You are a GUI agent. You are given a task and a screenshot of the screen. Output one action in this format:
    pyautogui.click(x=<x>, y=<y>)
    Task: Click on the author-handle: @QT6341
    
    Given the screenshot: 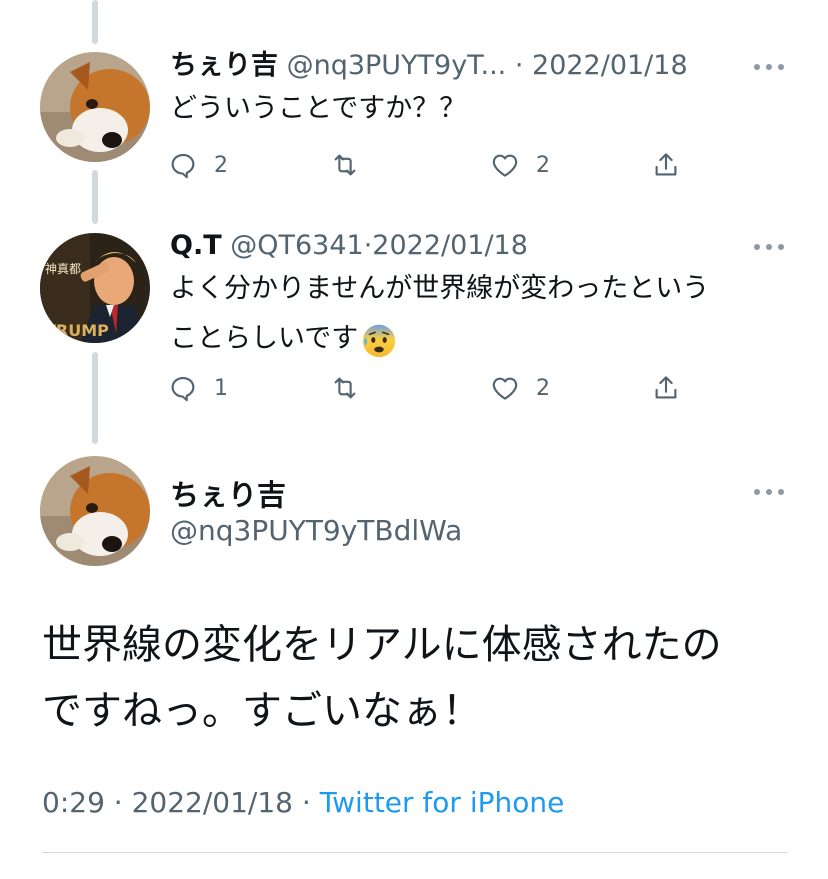 What is the action you would take?
    pyautogui.click(x=296, y=245)
    